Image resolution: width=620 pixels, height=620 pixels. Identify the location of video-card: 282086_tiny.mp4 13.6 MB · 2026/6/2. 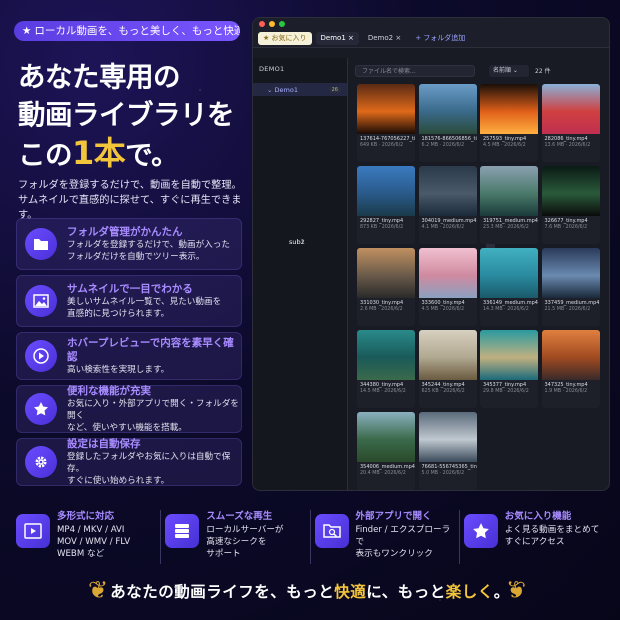
(570, 123).